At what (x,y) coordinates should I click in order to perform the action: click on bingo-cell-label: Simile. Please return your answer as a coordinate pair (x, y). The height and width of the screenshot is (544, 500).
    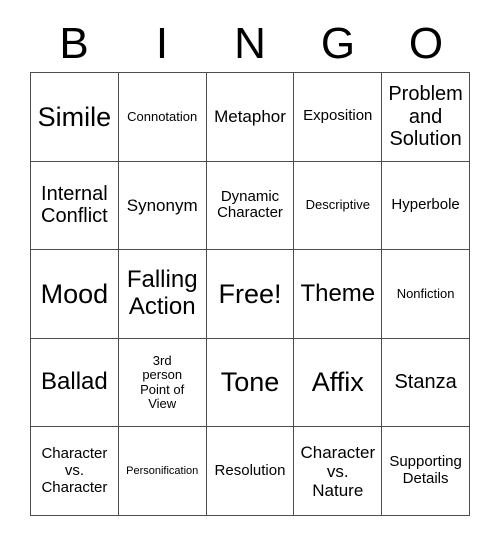
    Looking at the image, I should click on (74, 116).